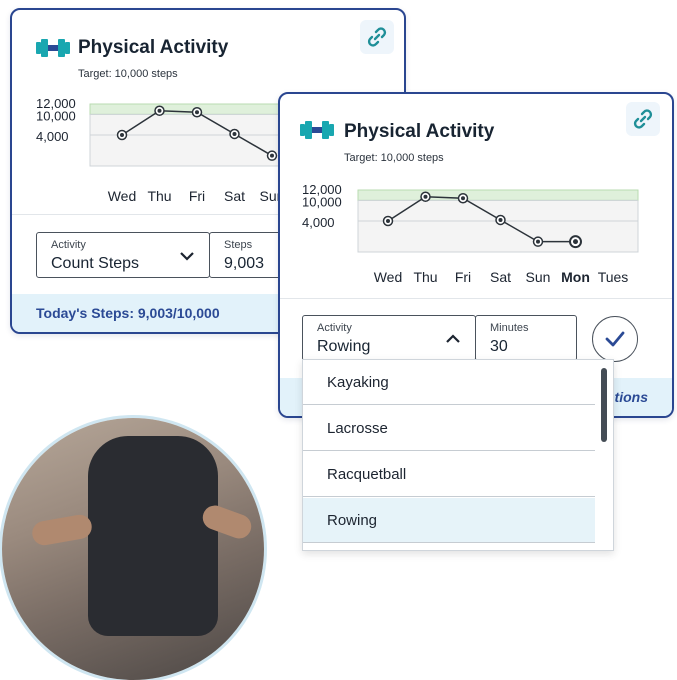  I want to click on steps-value: 9,003, so click(244, 263).